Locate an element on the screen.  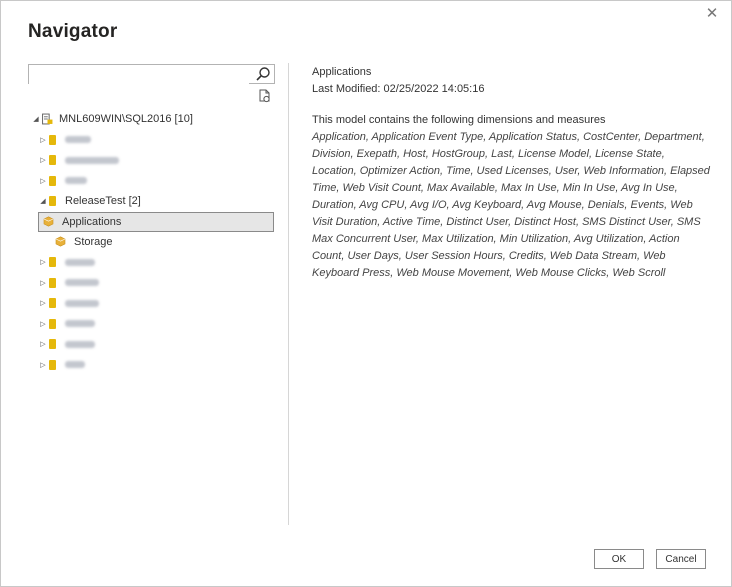
search-icon is located at coordinates (263, 74).